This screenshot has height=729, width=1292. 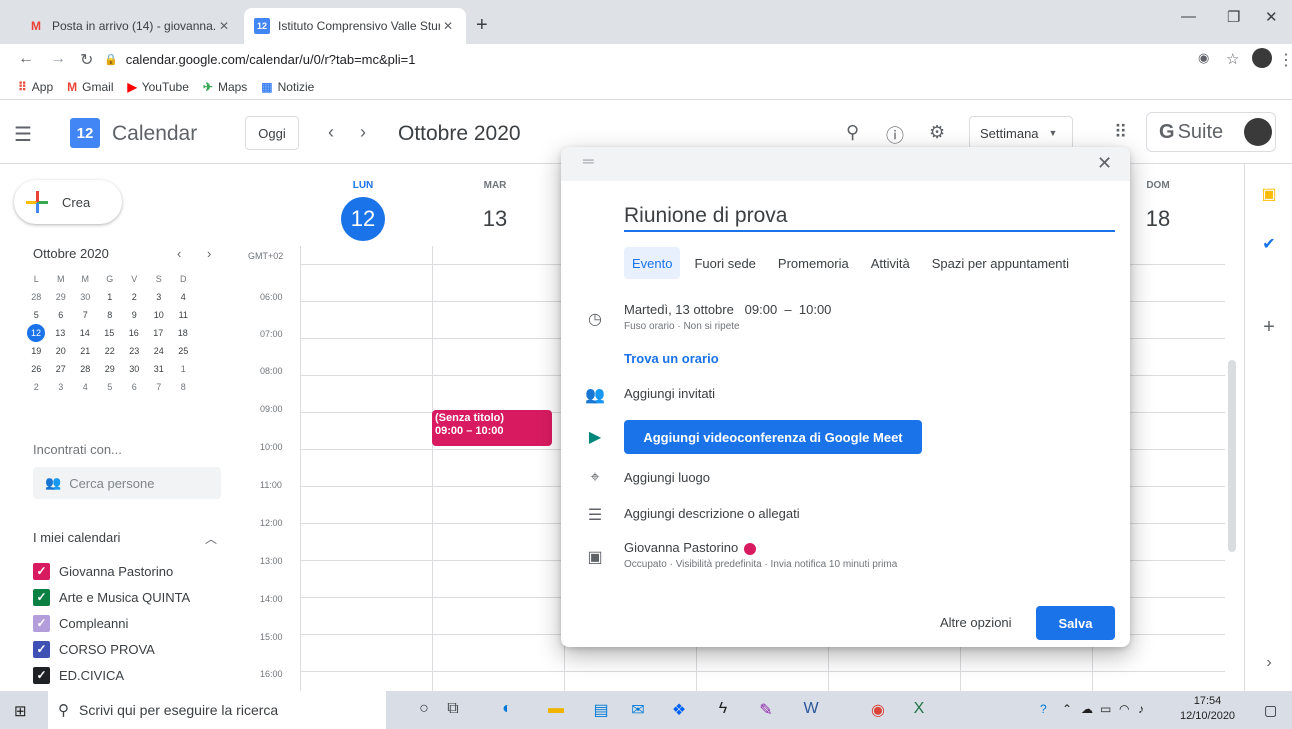 What do you see at coordinates (1158, 210) in the screenshot?
I see `day-header-sun: DOM 18` at bounding box center [1158, 210].